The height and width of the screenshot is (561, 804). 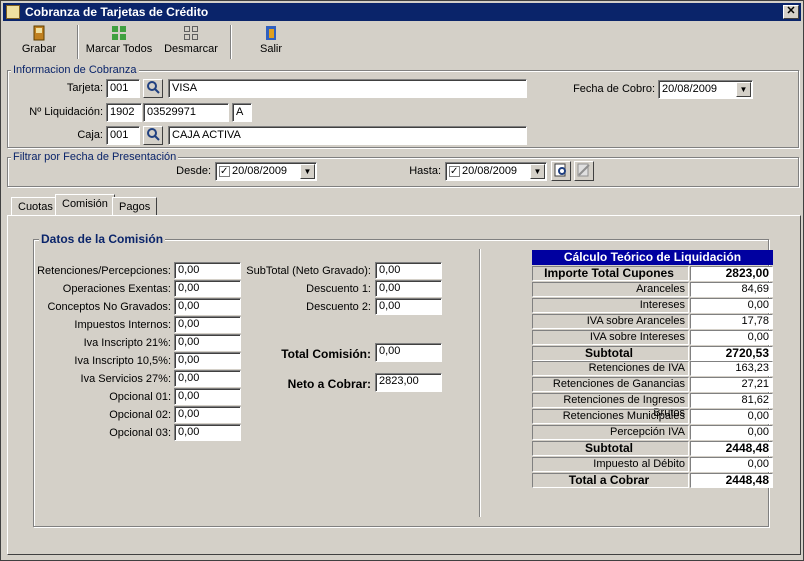 I want to click on calculo-row-label: IVA sobre Aranceles, so click(x=610, y=321).